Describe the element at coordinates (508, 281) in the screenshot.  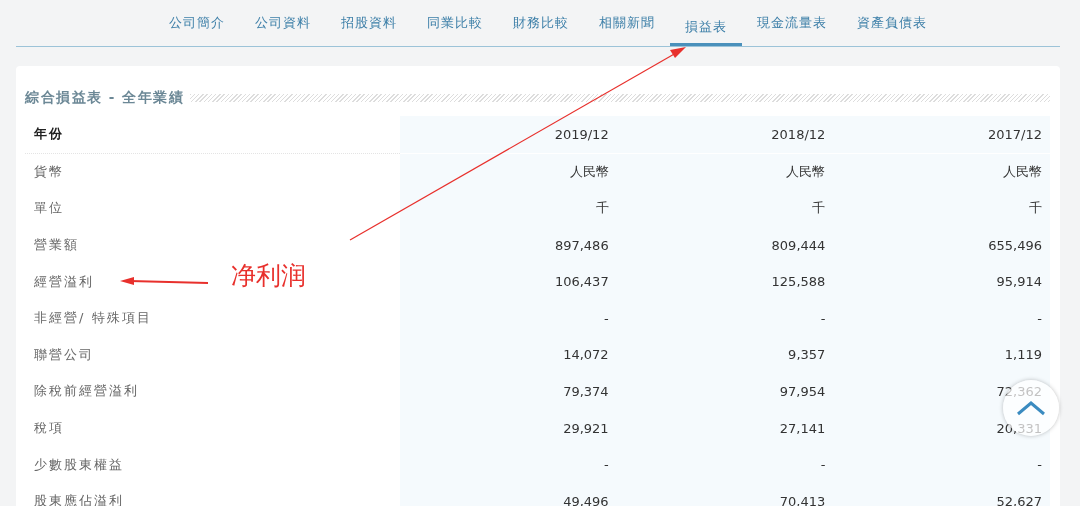
I see `table-cell: 106,437` at that location.